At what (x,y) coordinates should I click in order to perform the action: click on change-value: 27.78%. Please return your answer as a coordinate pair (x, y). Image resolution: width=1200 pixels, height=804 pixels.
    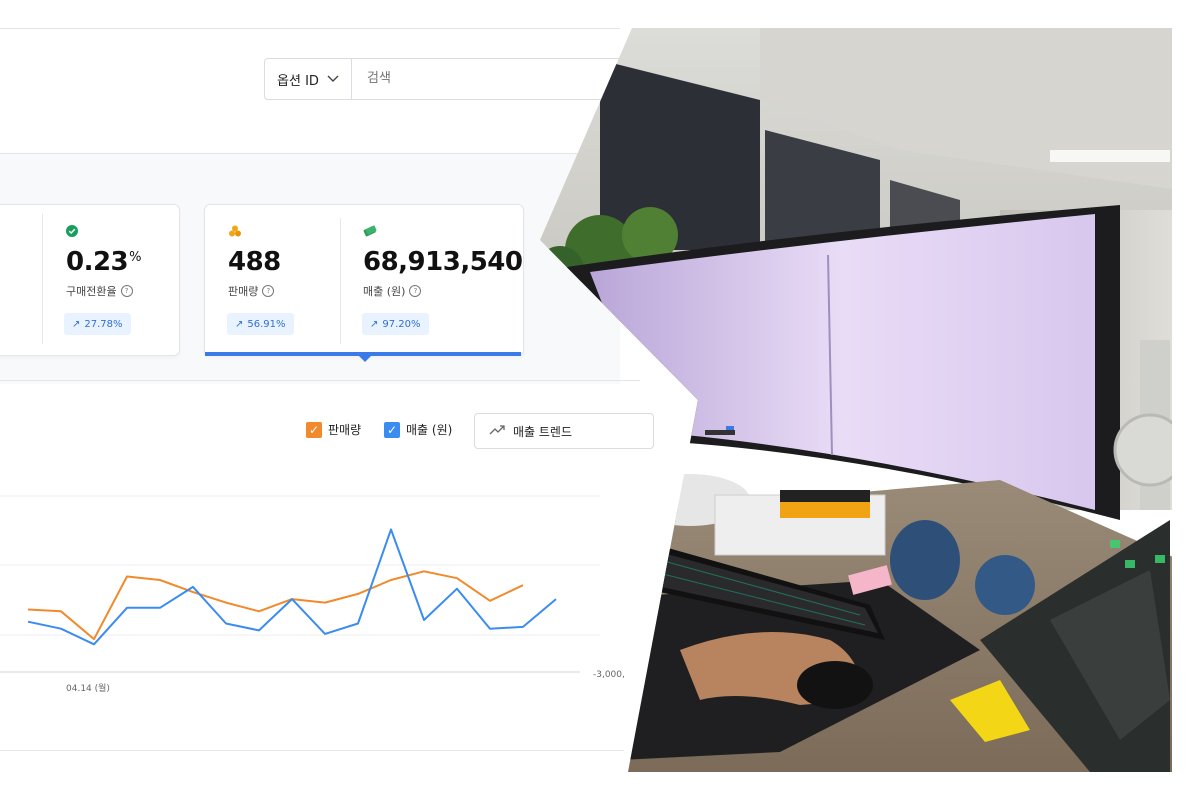
    Looking at the image, I should click on (103, 324).